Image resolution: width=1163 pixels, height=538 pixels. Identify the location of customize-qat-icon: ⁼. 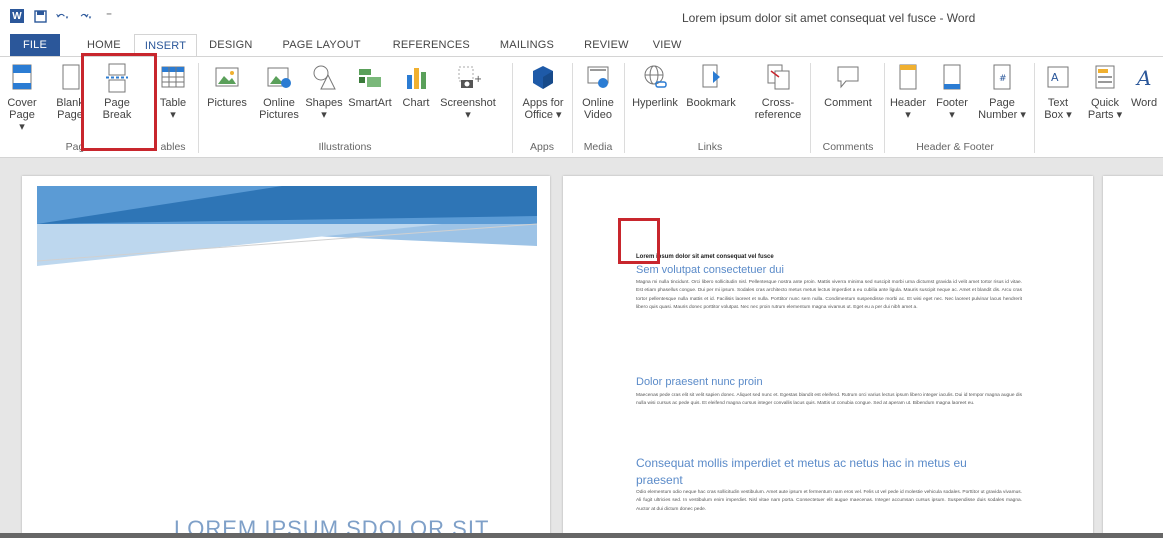
(109, 16).